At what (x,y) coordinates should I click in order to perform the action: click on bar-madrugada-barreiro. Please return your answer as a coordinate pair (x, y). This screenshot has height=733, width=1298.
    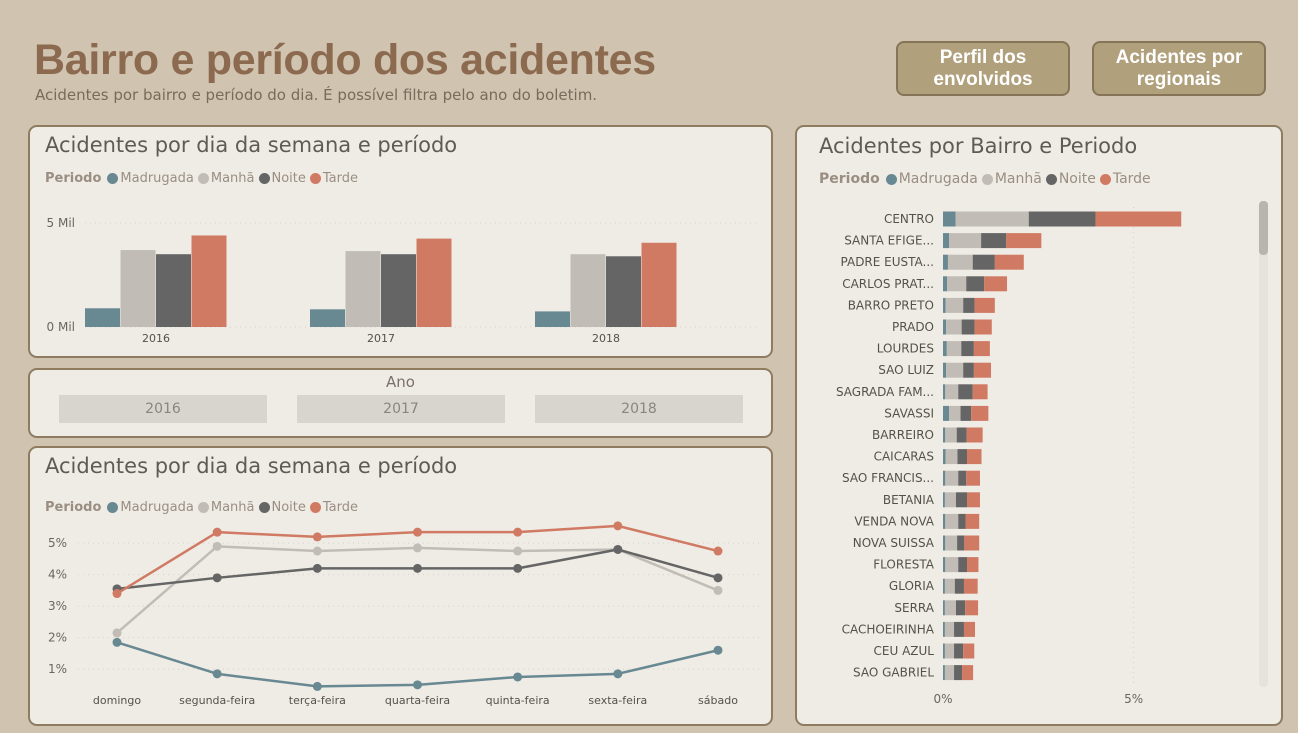
    Looking at the image, I should click on (944, 435).